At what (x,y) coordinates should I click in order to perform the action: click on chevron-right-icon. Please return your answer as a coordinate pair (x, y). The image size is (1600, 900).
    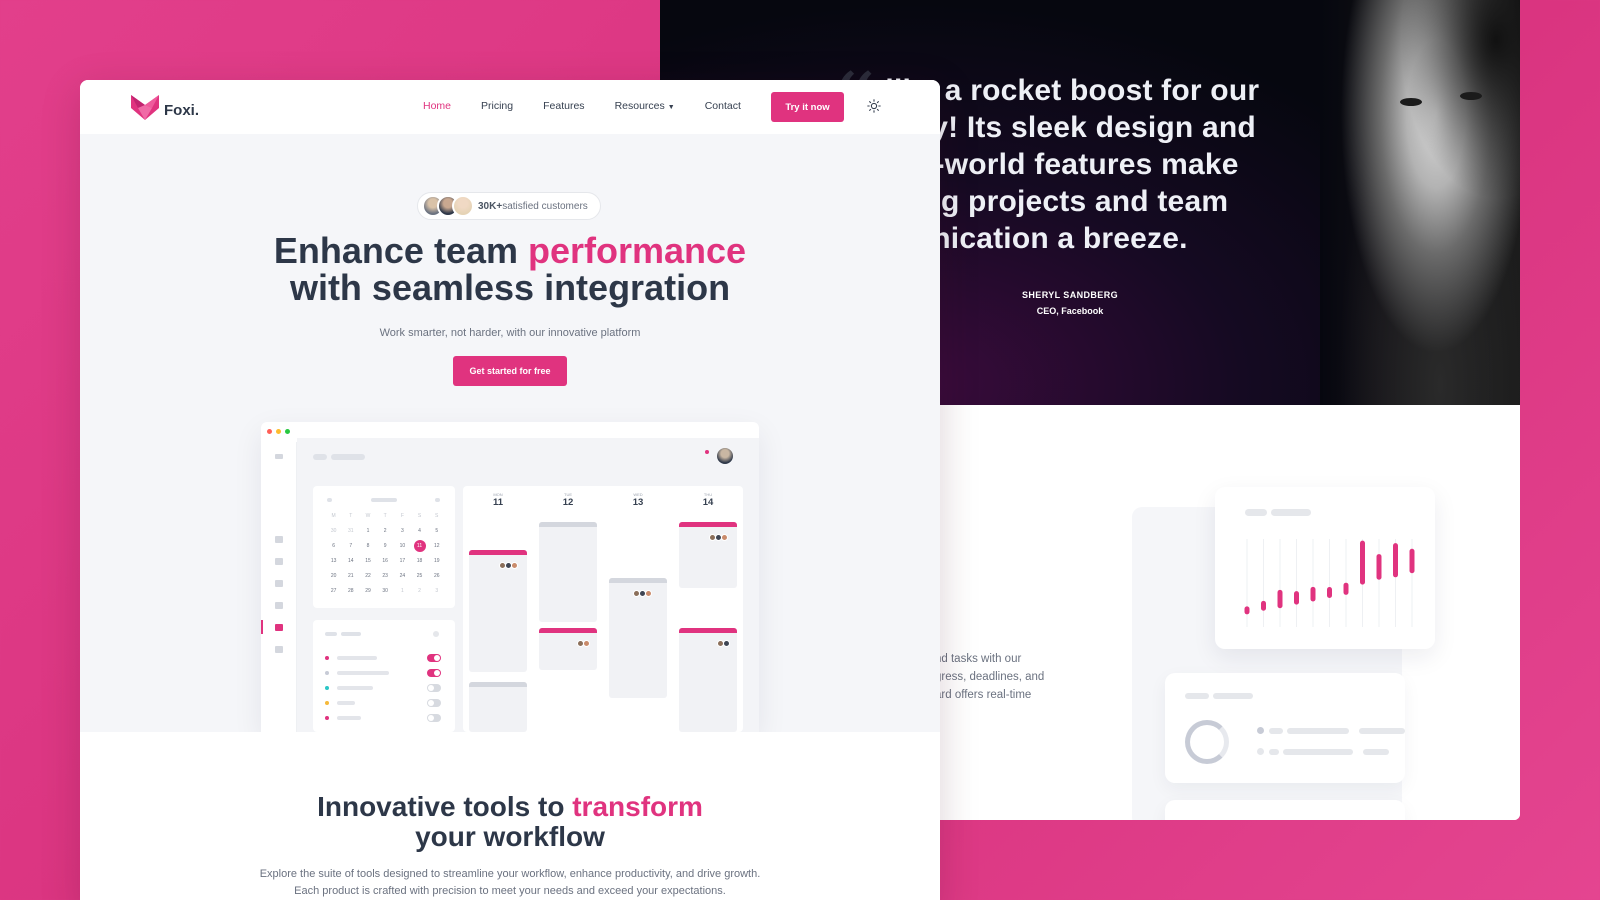
    Looking at the image, I should click on (437, 500).